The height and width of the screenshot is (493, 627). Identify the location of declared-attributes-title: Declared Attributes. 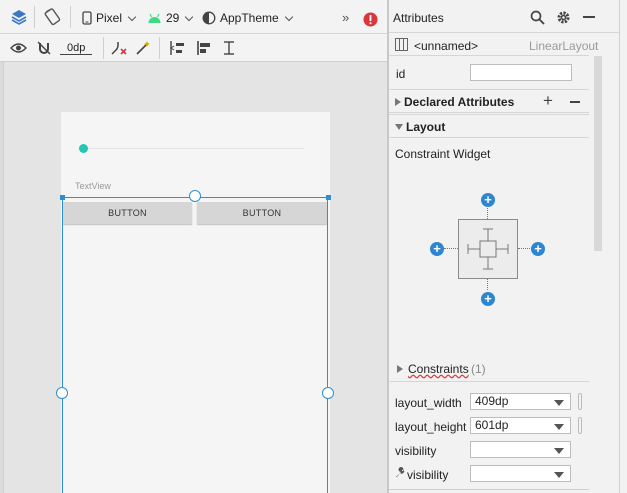
(459, 102).